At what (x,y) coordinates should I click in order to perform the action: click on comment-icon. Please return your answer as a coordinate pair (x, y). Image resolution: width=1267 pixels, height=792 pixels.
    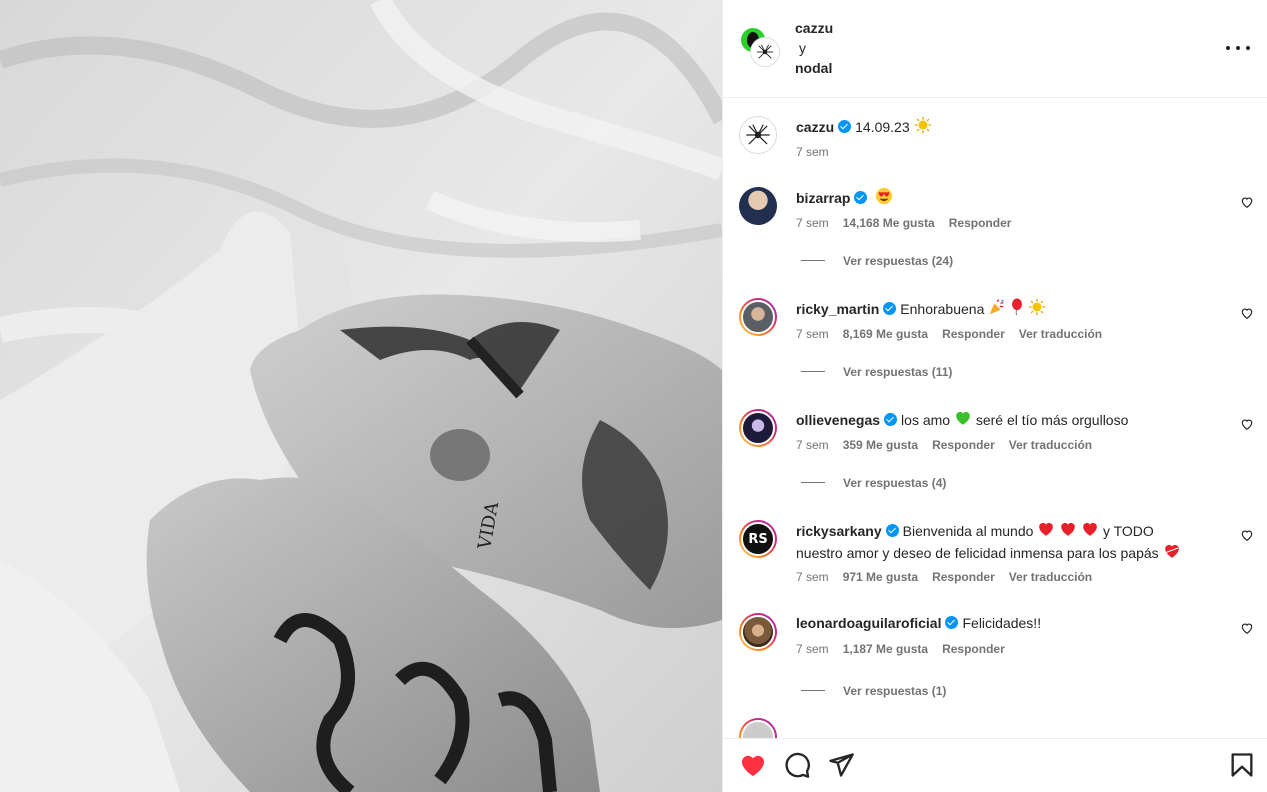
    Looking at the image, I should click on (797, 765).